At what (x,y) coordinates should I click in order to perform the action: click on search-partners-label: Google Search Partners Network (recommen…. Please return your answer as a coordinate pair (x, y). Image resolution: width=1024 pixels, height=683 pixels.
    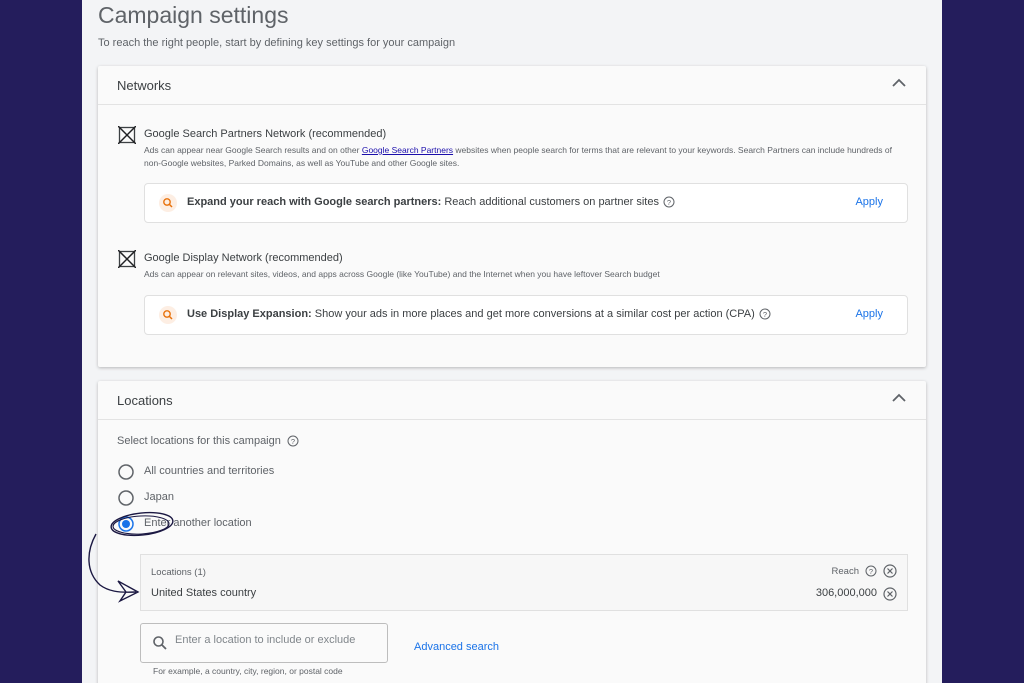
    Looking at the image, I should click on (265, 134).